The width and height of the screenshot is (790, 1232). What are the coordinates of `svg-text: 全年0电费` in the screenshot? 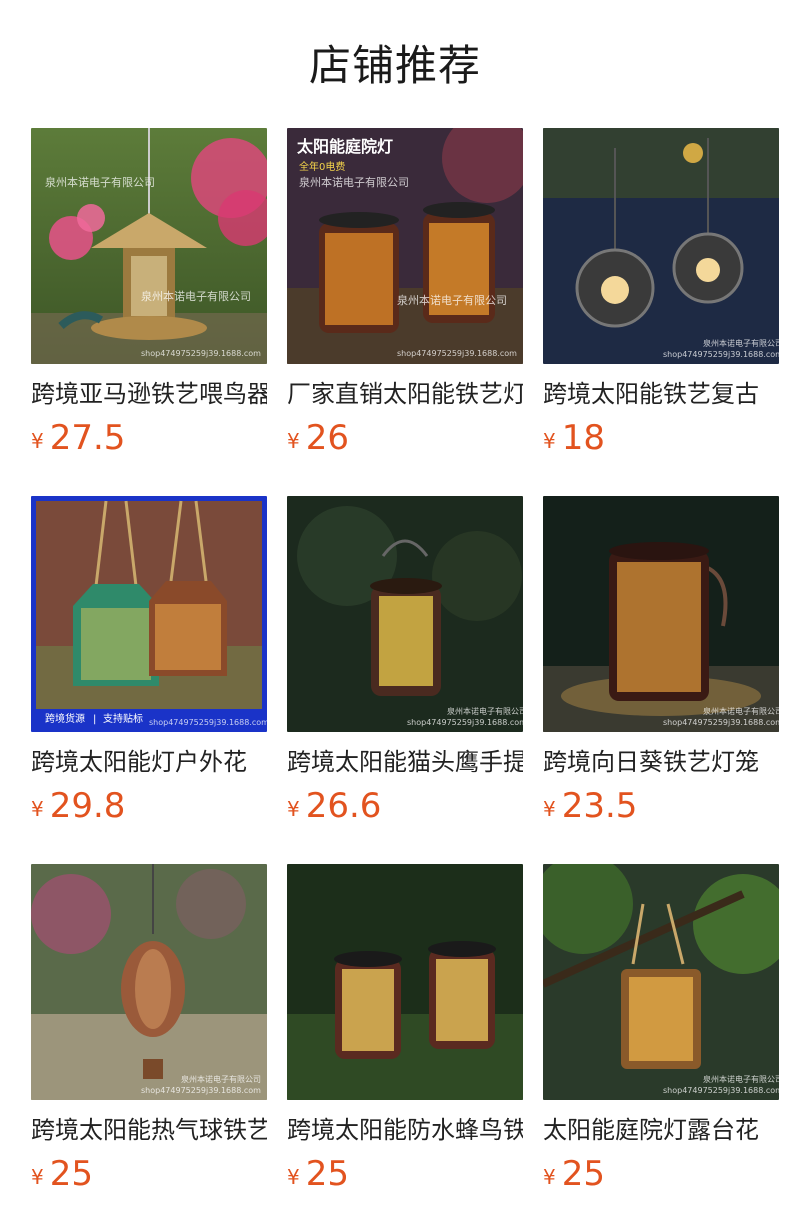 It's located at (322, 166).